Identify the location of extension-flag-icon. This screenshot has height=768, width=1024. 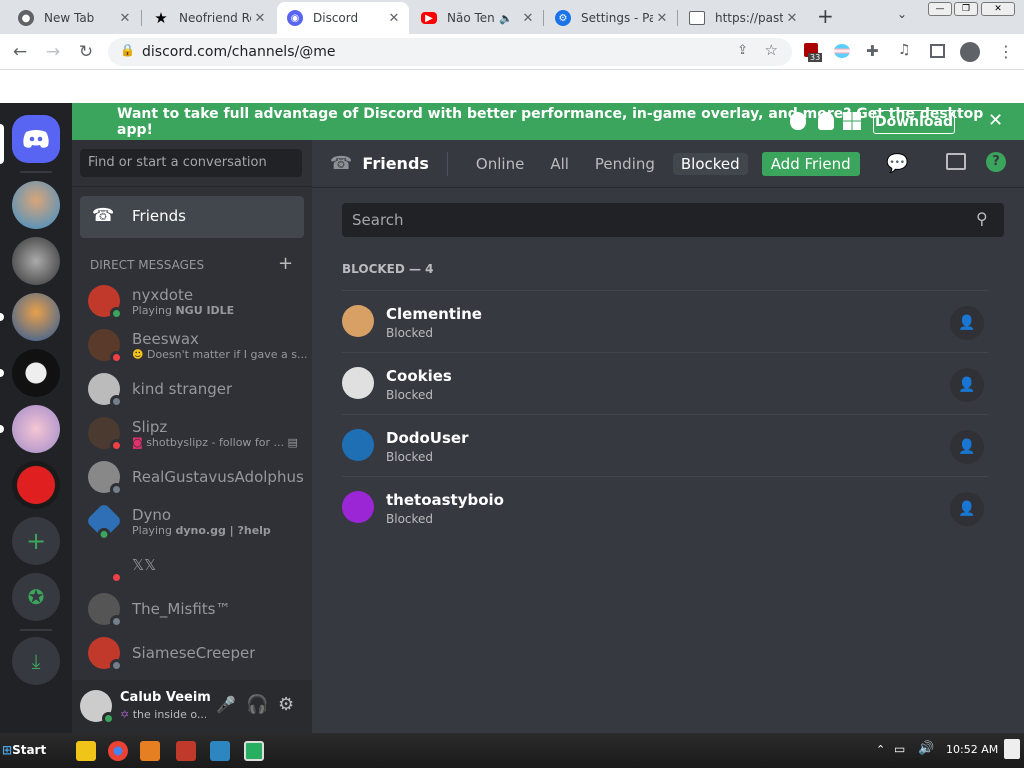
(842, 51).